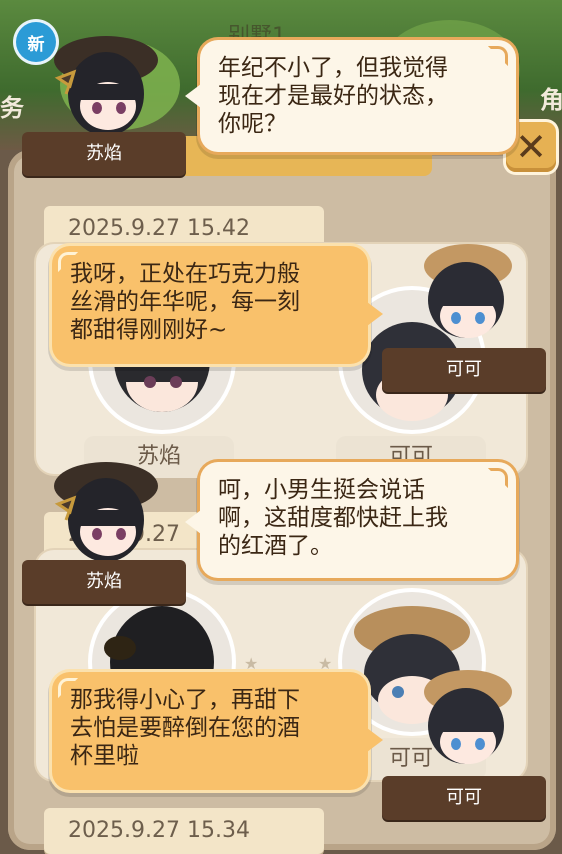 Image resolution: width=562 pixels, height=854 pixels. Describe the element at coordinates (149, 330) in the screenshot. I see `dialogue-line: 都甜得刚刚好~` at that location.